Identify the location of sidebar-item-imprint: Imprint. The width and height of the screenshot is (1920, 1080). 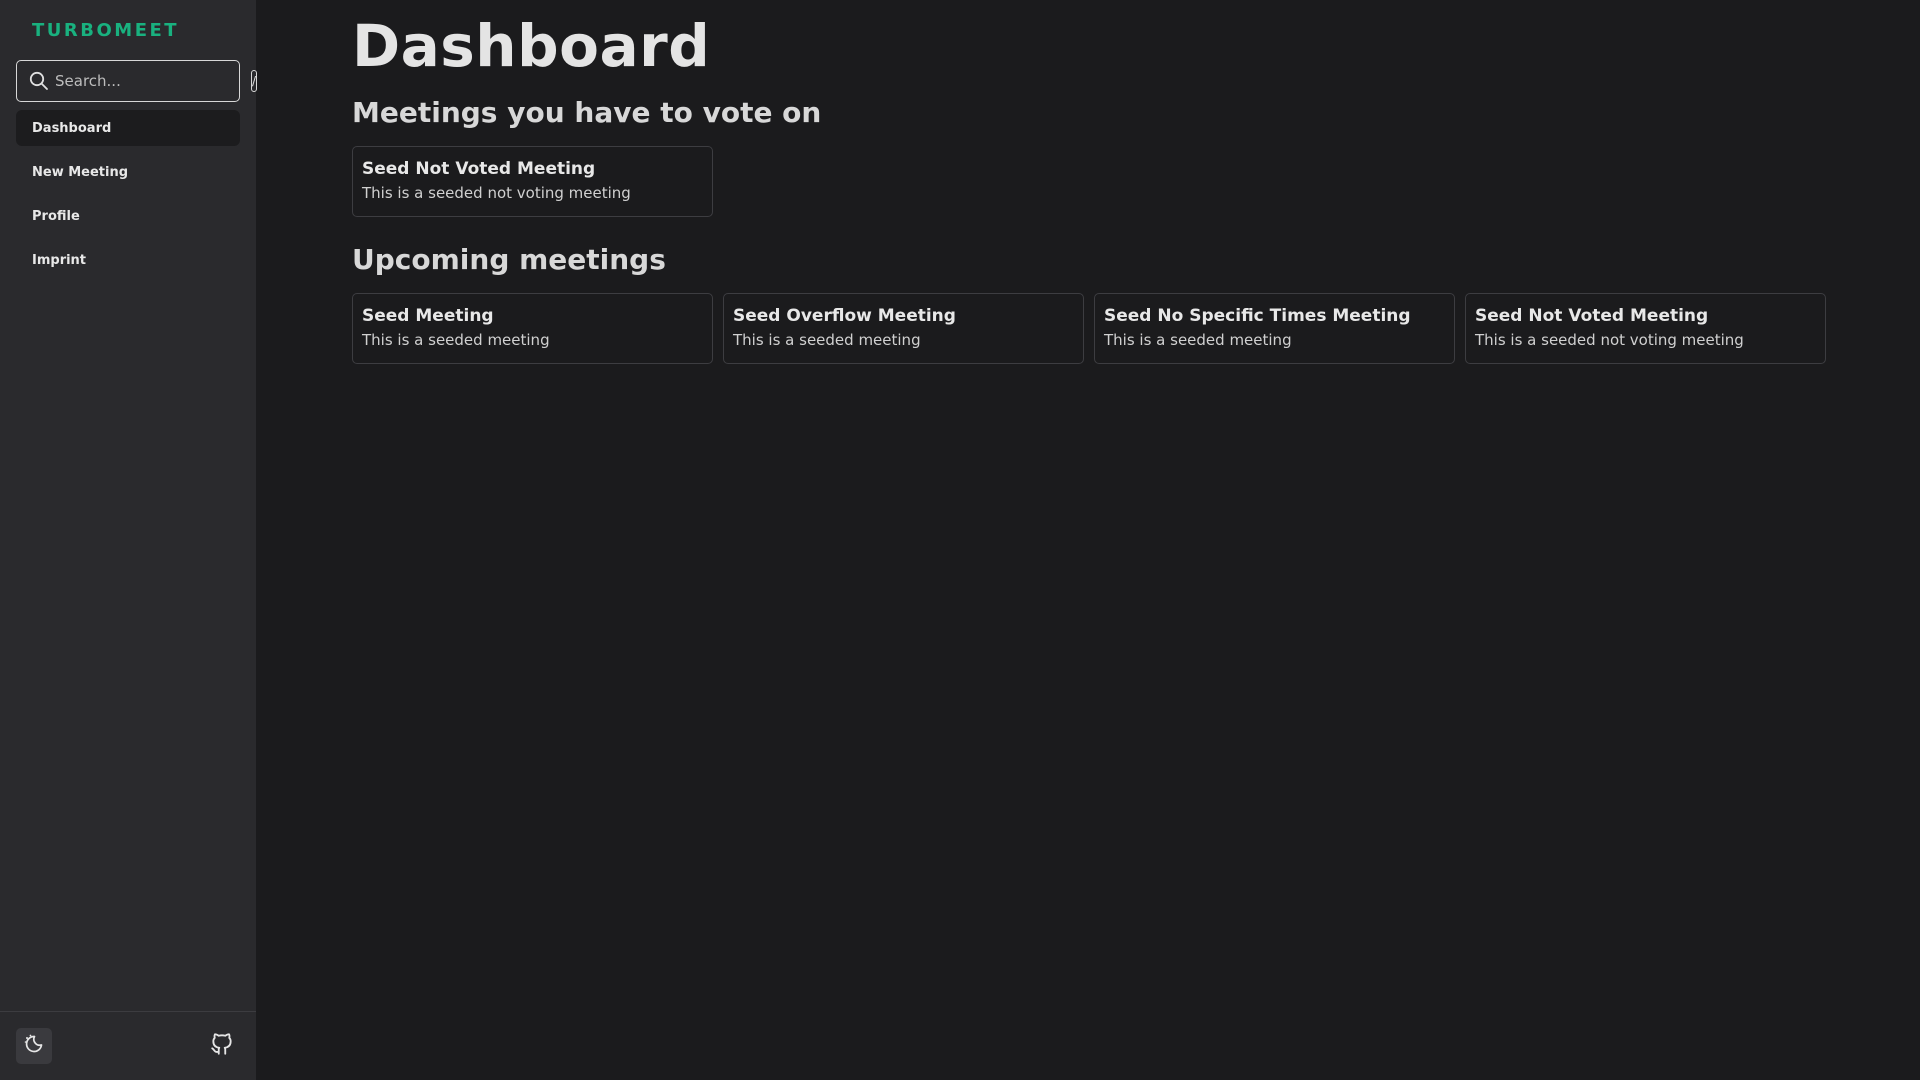
(128, 260).